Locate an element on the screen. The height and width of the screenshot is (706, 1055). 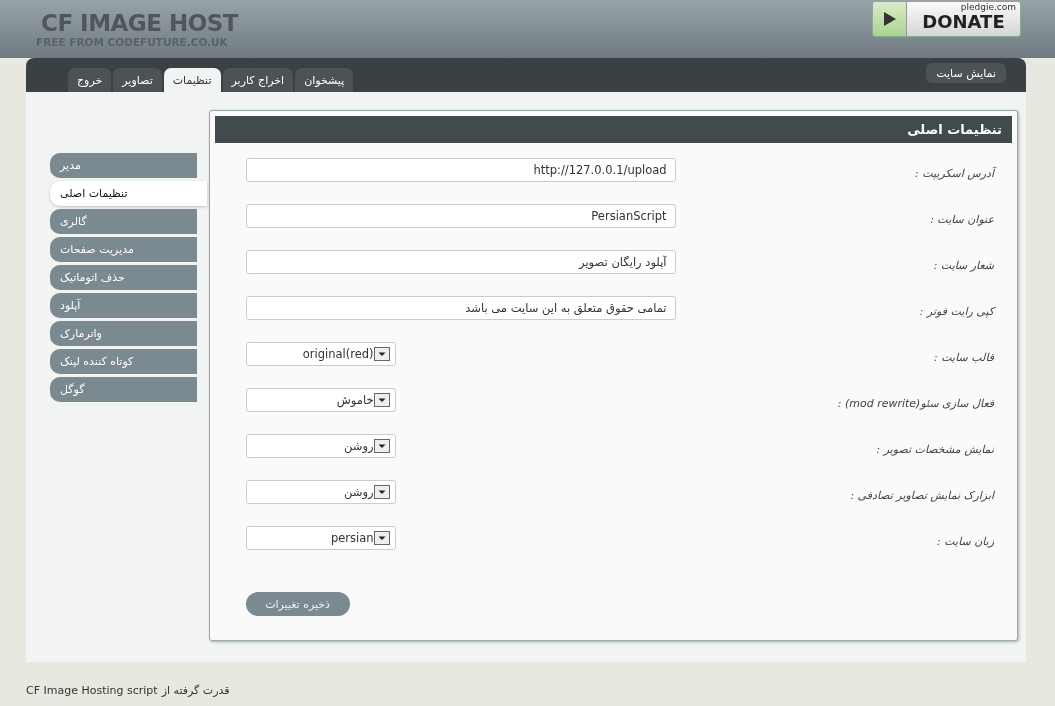
sidebar-item: تنظیمات اصلی is located at coordinates (128, 193).